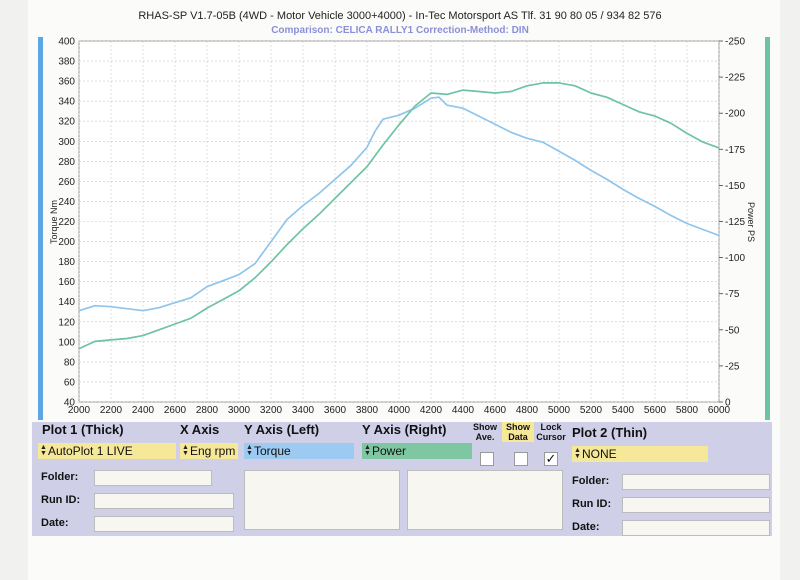 This screenshot has height=580, width=800. Describe the element at coordinates (551, 459) in the screenshot. I see `lock-cursor-checkbox: ✓` at that location.